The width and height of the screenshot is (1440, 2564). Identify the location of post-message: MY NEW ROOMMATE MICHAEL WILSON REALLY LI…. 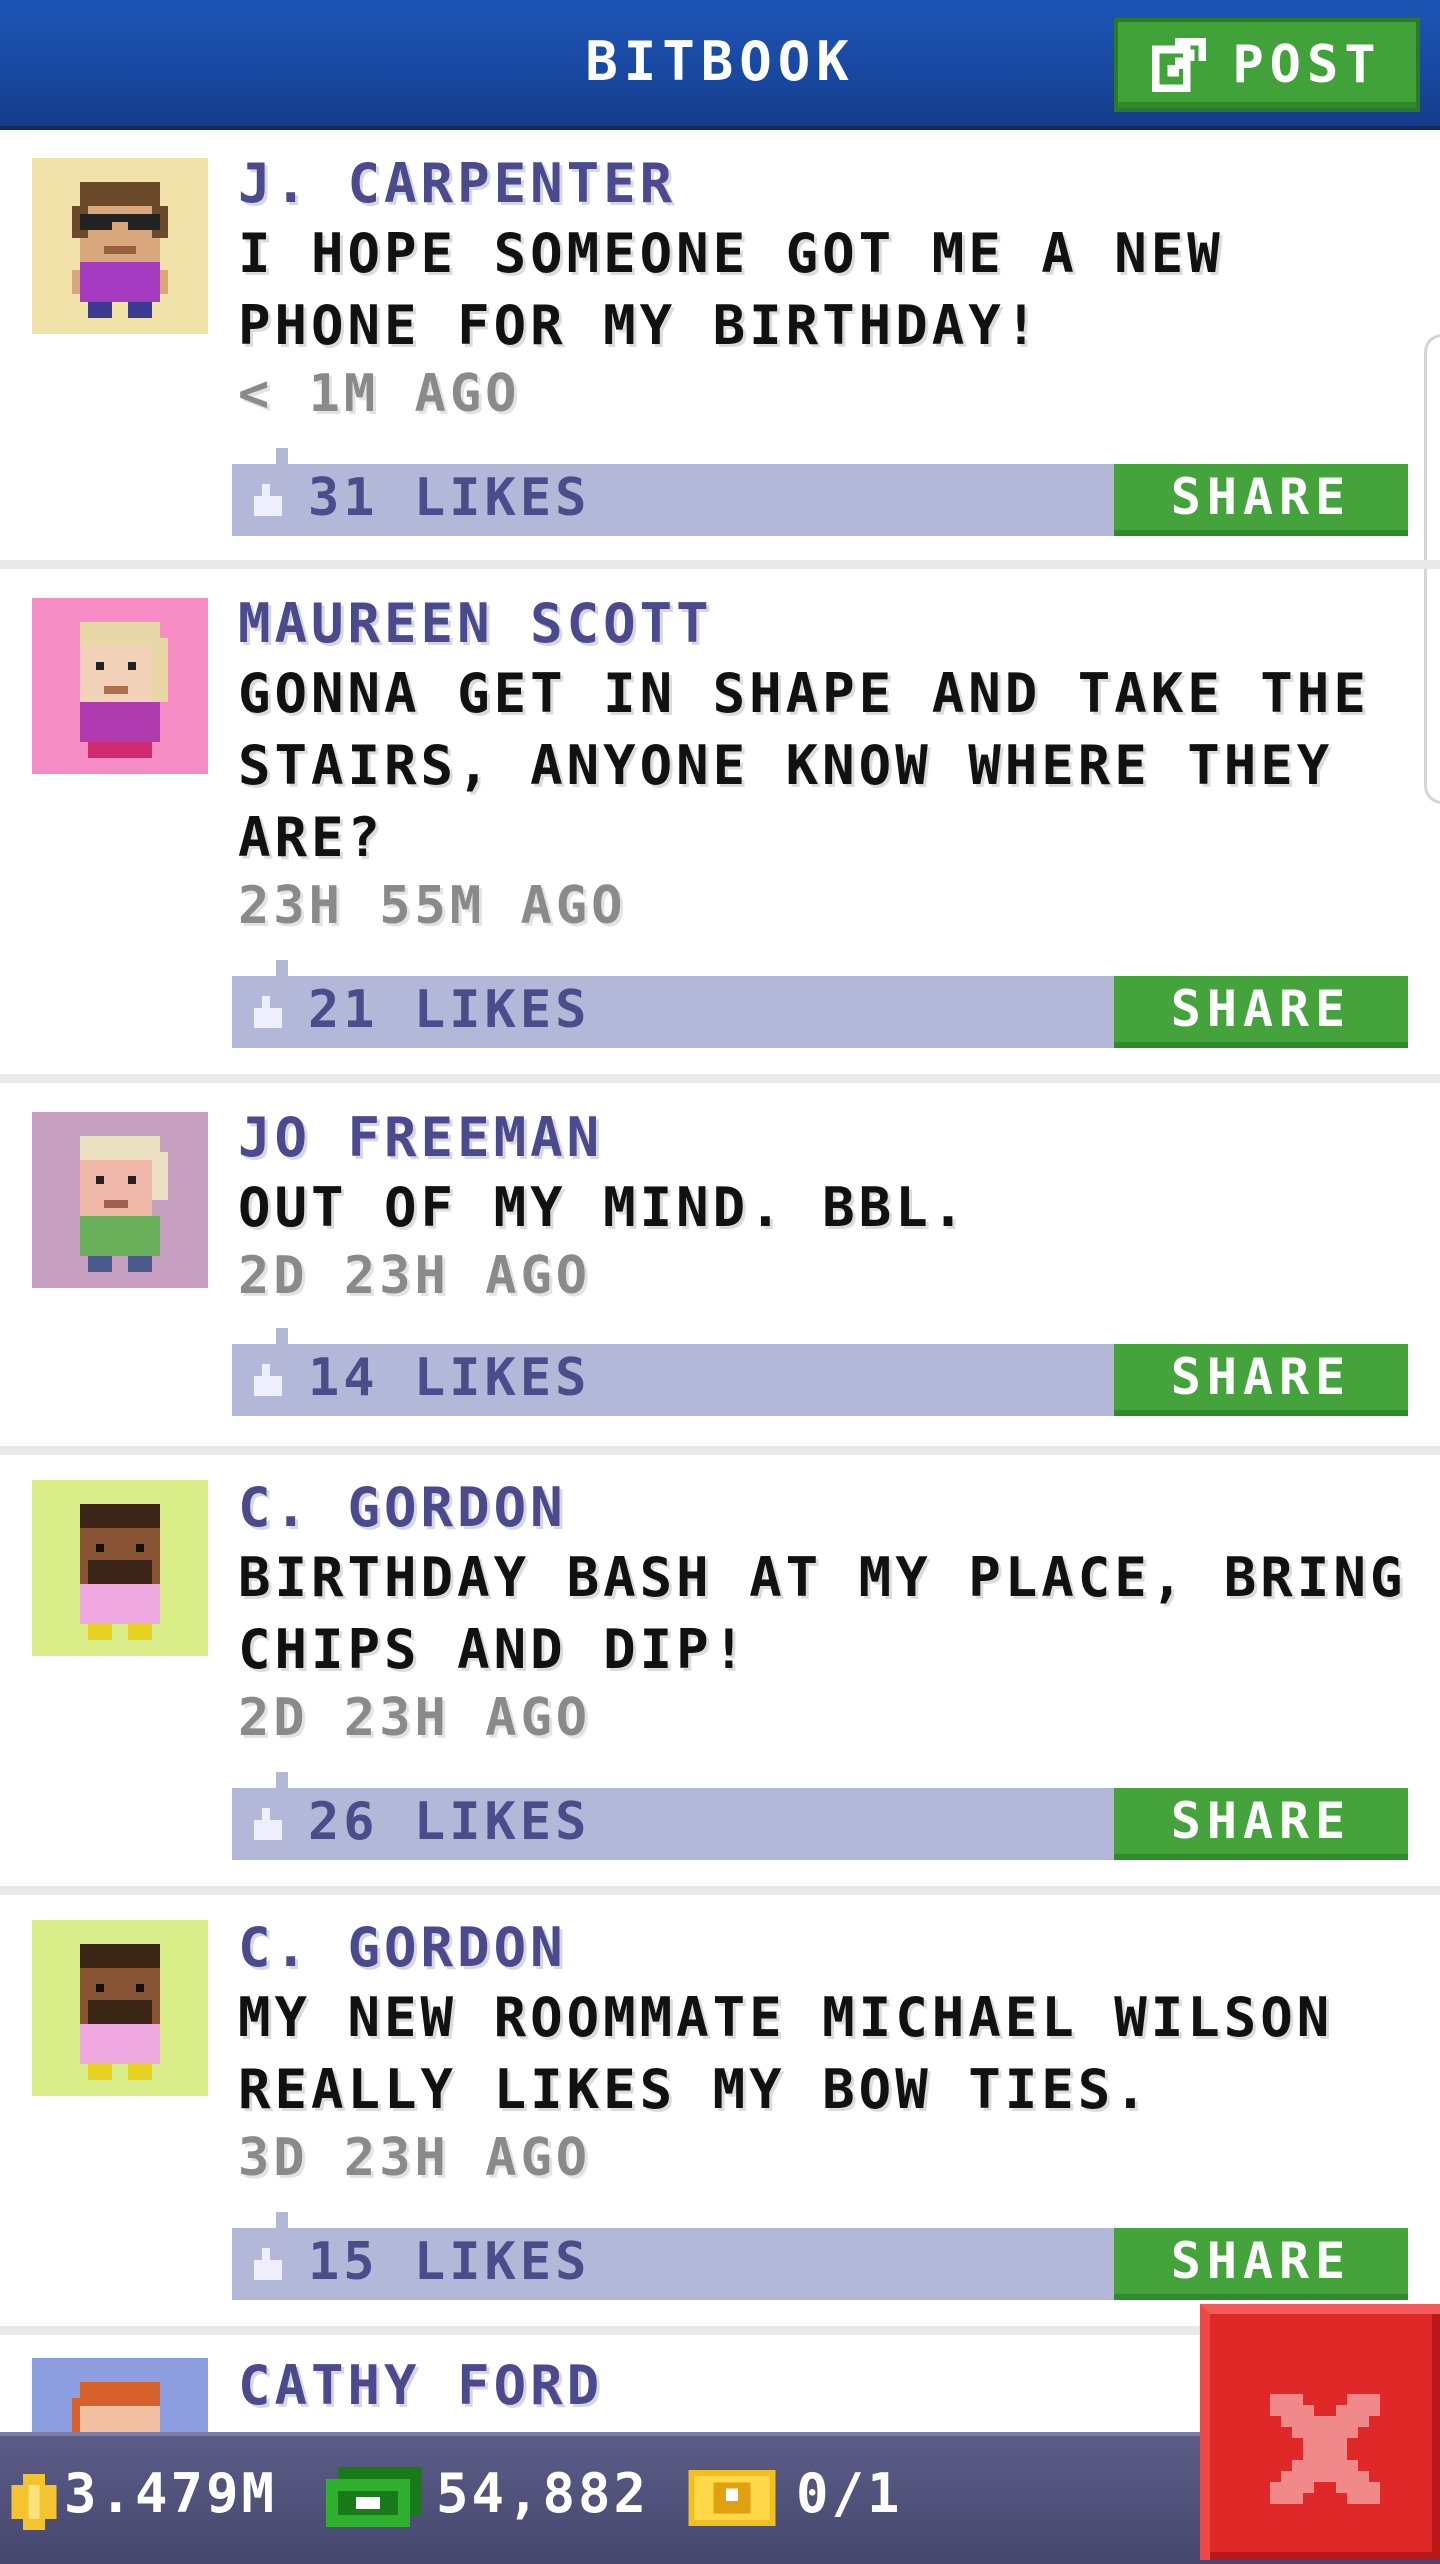
(786, 2053).